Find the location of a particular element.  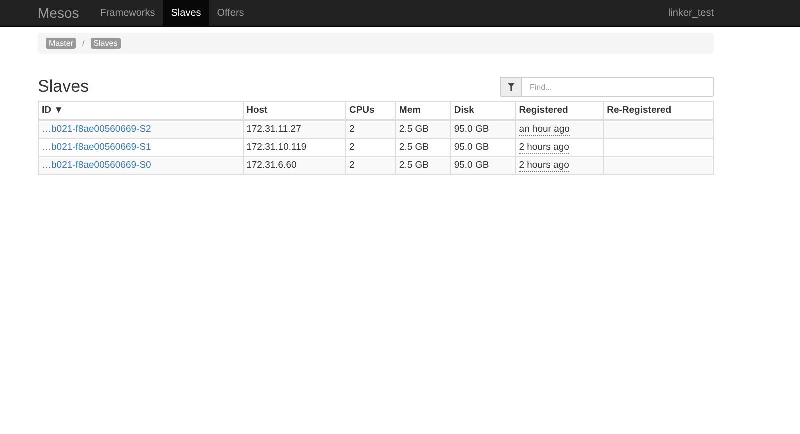

nav-tab: Offers is located at coordinates (230, 13).